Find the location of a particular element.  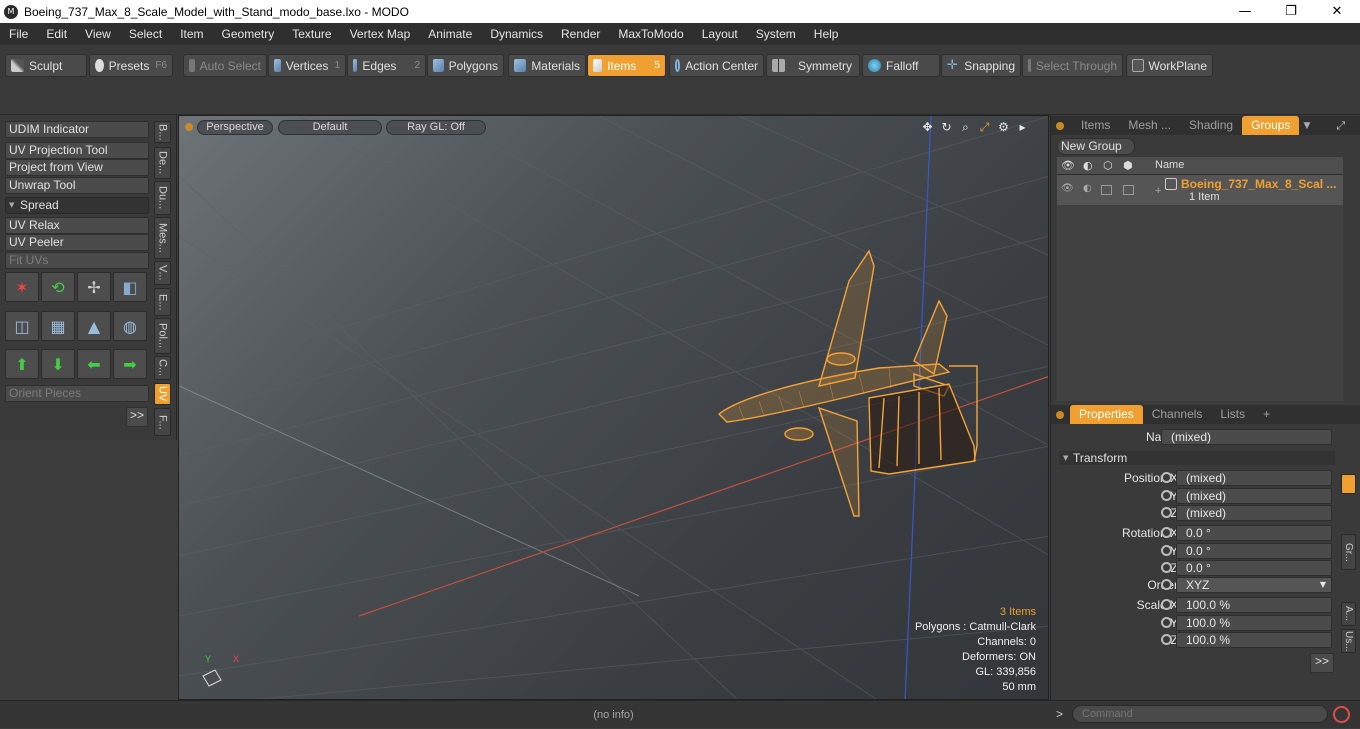

menu-dynamics: Dynamics is located at coordinates (516, 34).